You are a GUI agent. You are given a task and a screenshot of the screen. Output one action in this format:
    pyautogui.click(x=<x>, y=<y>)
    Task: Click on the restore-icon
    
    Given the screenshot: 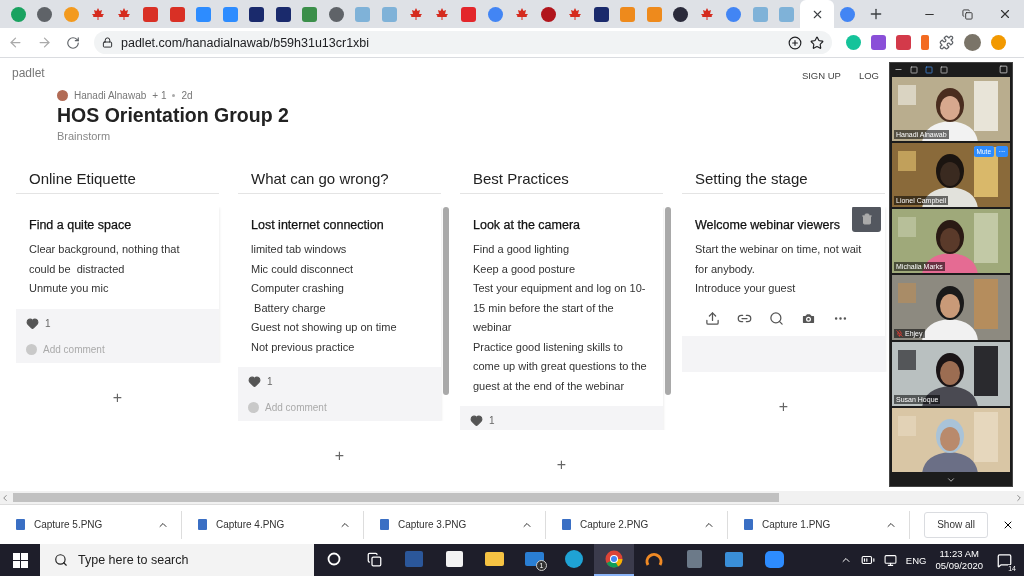 What is the action you would take?
    pyautogui.click(x=967, y=14)
    